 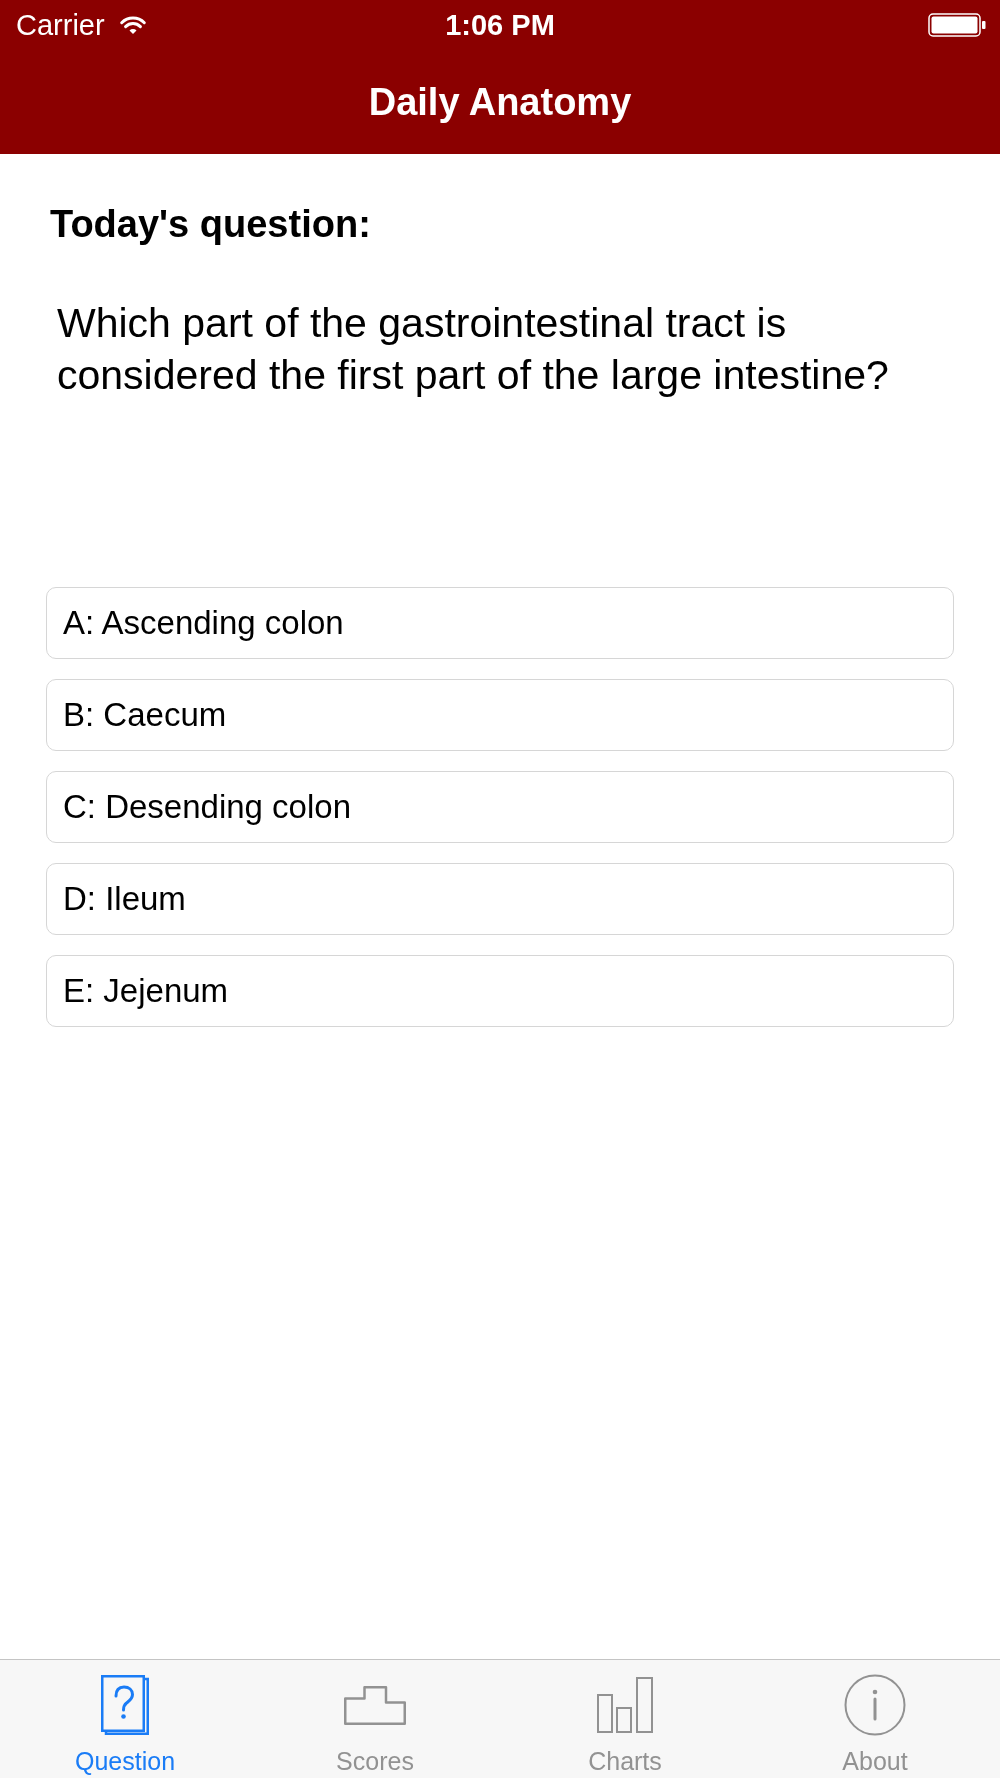 What do you see at coordinates (210, 224) in the screenshot?
I see `question-heading: Today's question:` at bounding box center [210, 224].